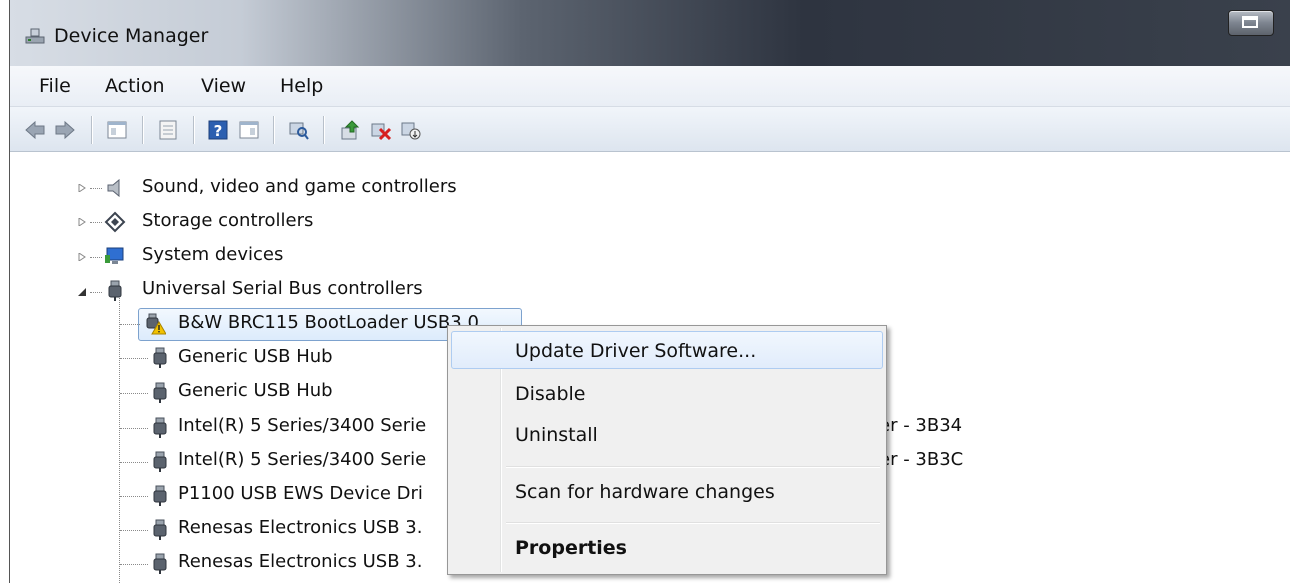 The width and height of the screenshot is (1290, 583). I want to click on menu-bar: File Action View Help, so click(650, 86).